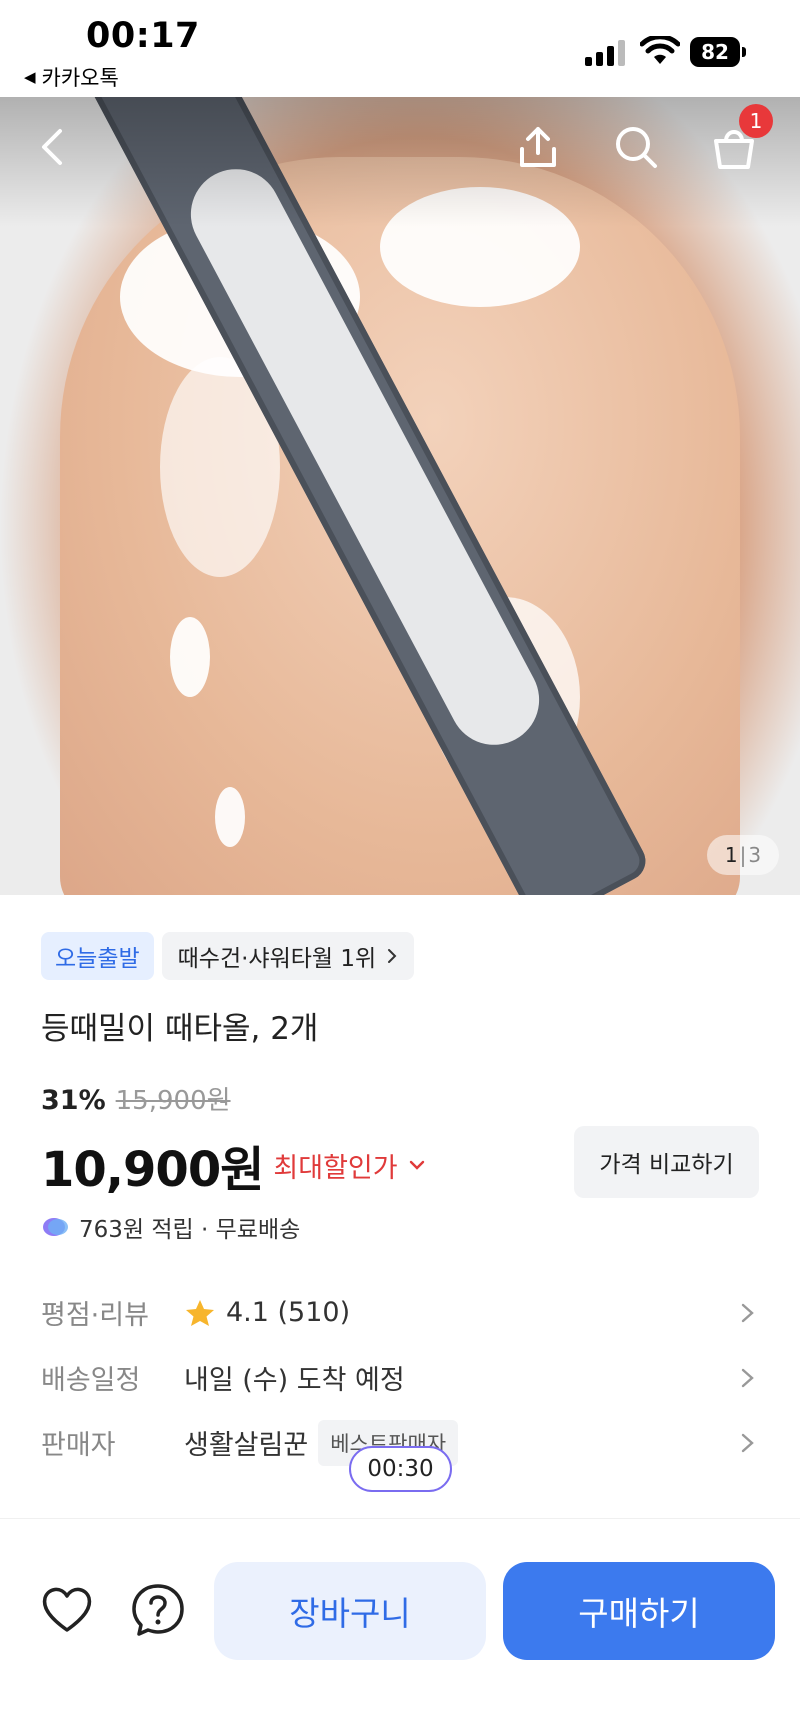  I want to click on battery-level: 82, so click(715, 52).